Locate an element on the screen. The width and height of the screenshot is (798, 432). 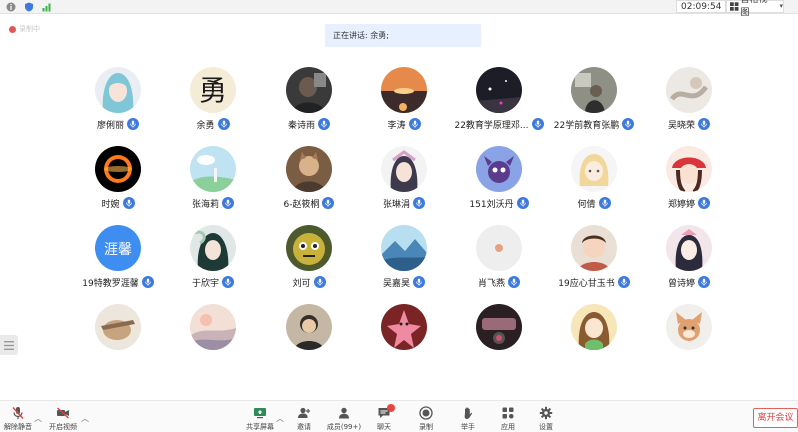
share-screen-button: 共享屏幕 is located at coordinates (260, 419).